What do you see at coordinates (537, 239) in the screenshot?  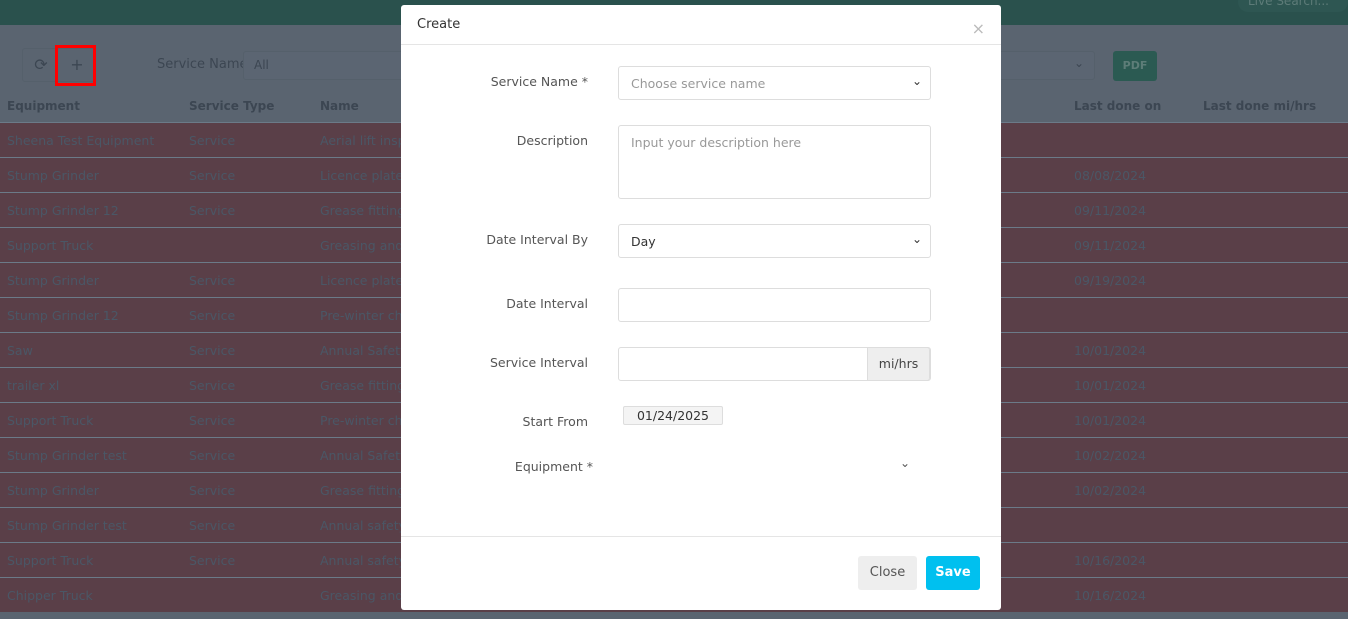 I see `date-interval-by-label: Date Interval By` at bounding box center [537, 239].